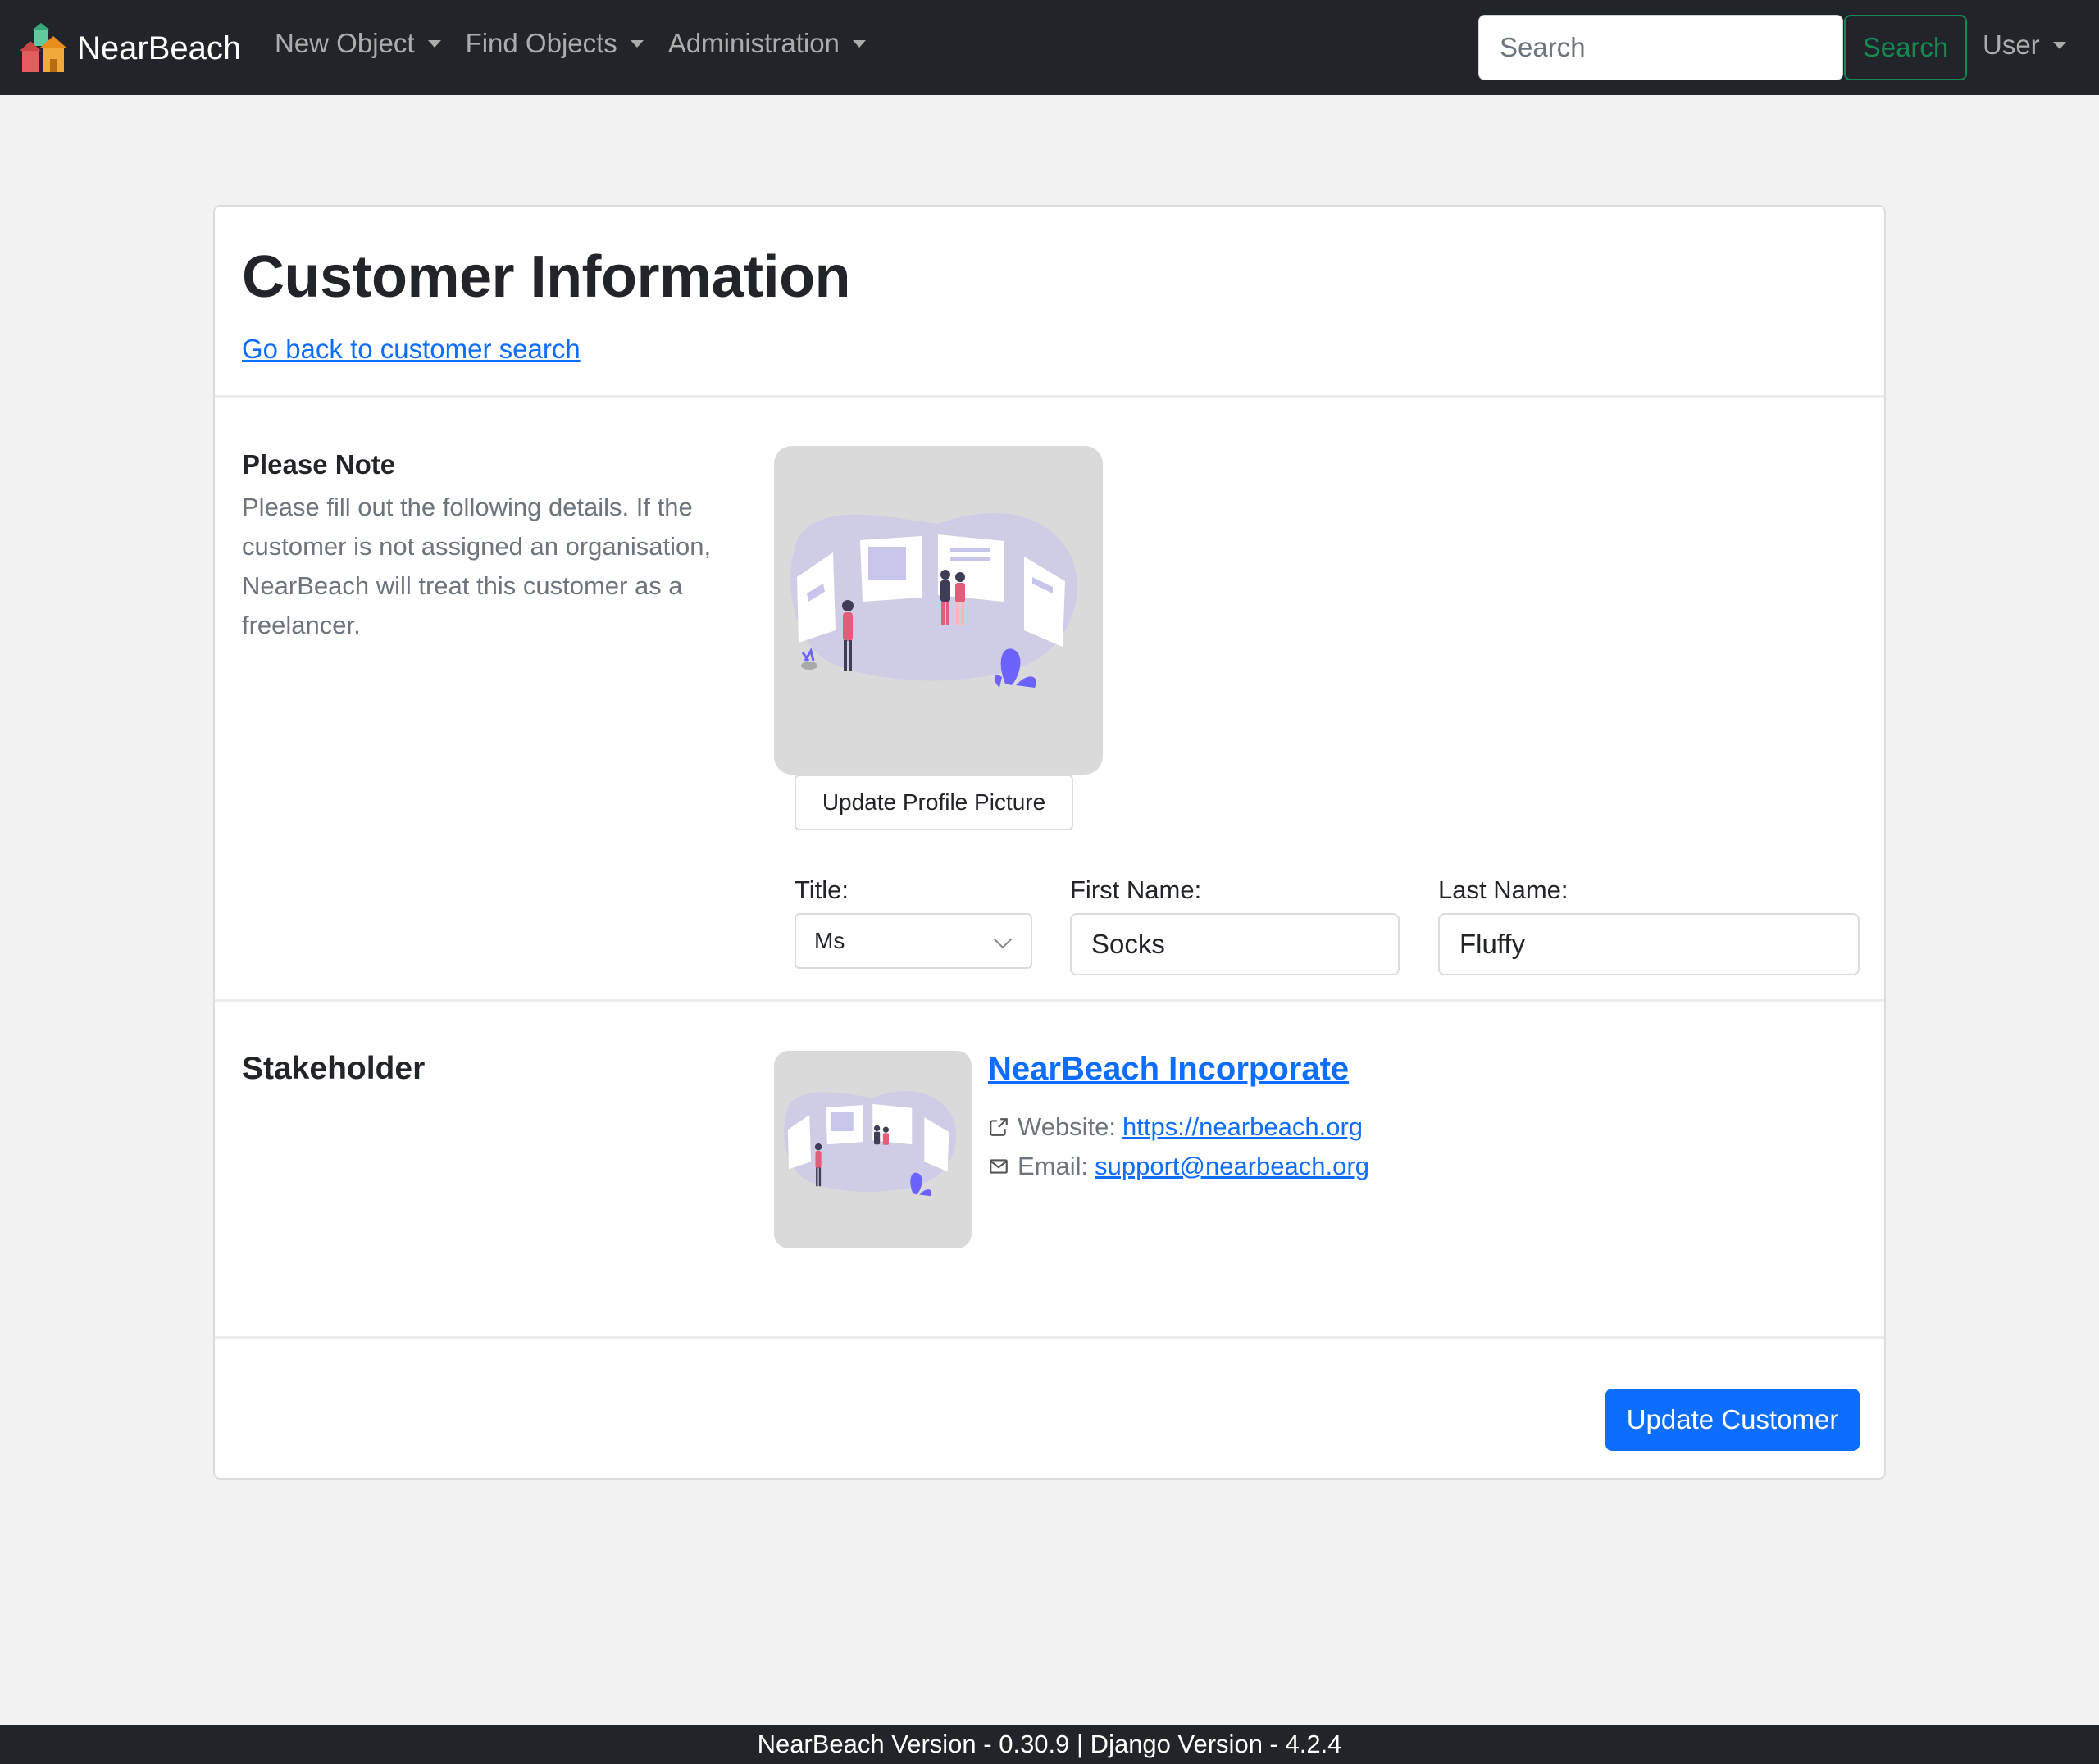 The image size is (2099, 1764). What do you see at coordinates (829, 940) in the screenshot?
I see `title-select-value: Ms` at bounding box center [829, 940].